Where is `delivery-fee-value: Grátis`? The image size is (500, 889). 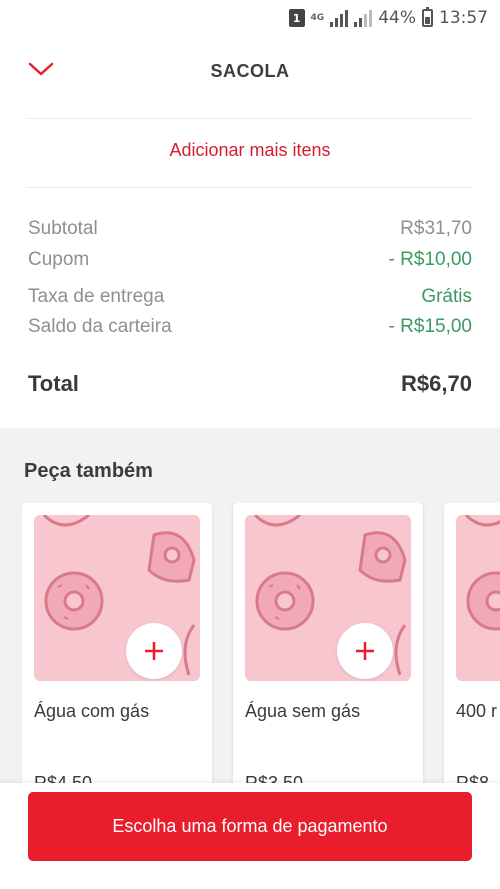
delivery-fee-value: Grátis is located at coordinates (446, 296).